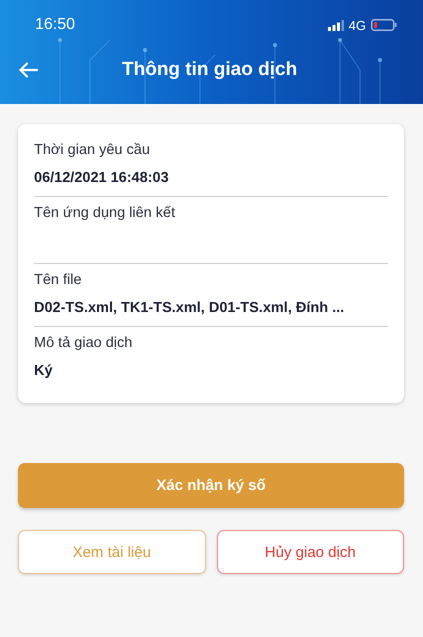 The image size is (423, 637). I want to click on confirm-button: Xác nhận ký số, so click(211, 485).